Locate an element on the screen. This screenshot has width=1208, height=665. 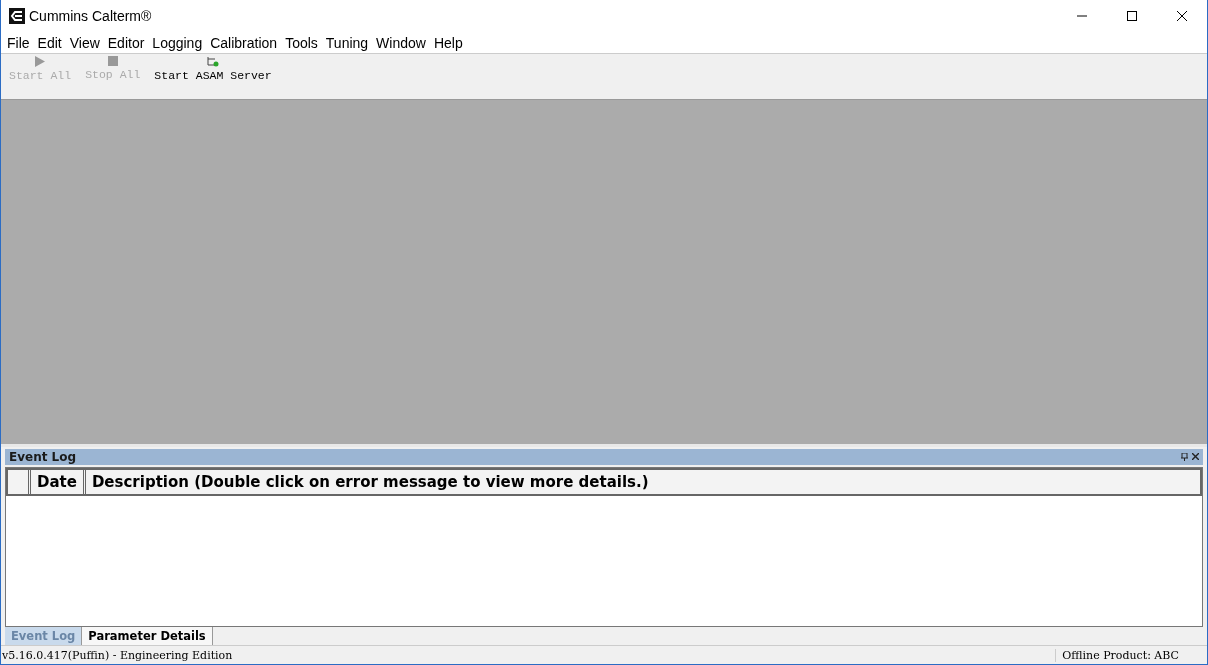
app-logo-icon is located at coordinates (17, 16).